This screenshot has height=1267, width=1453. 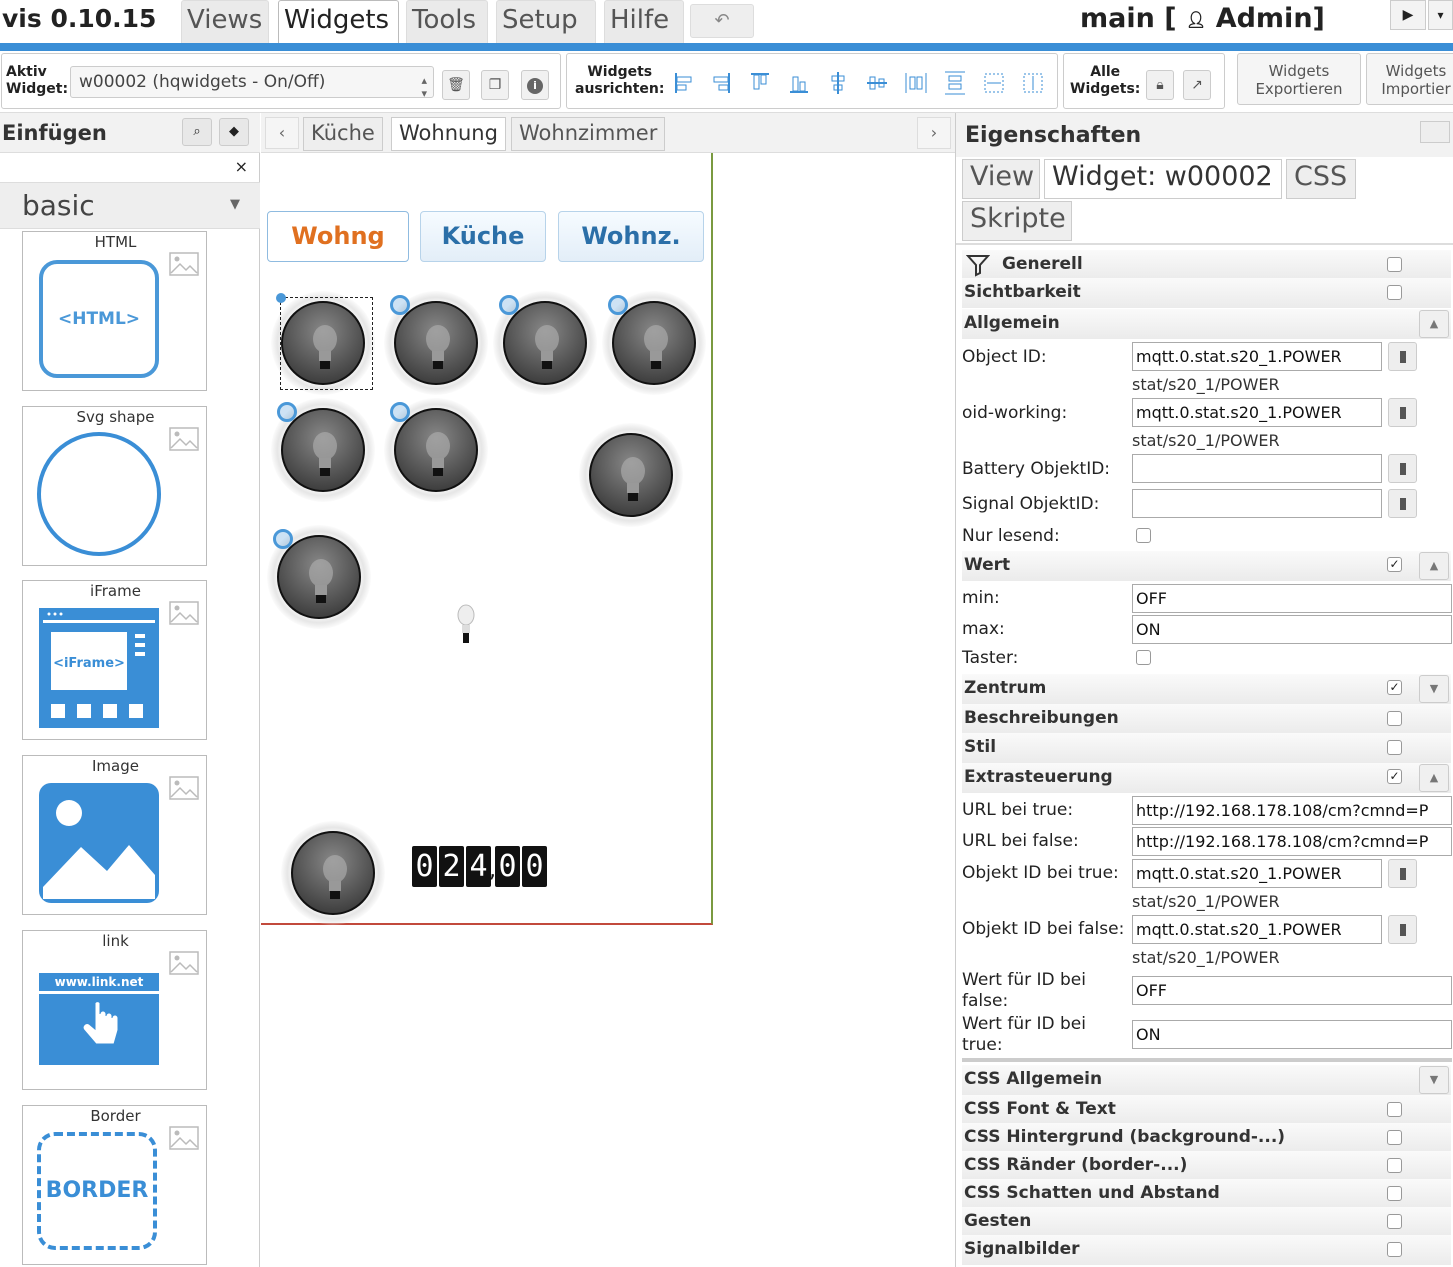 What do you see at coordinates (241, 166) in the screenshot?
I see `clear-filter-icon: ×` at bounding box center [241, 166].